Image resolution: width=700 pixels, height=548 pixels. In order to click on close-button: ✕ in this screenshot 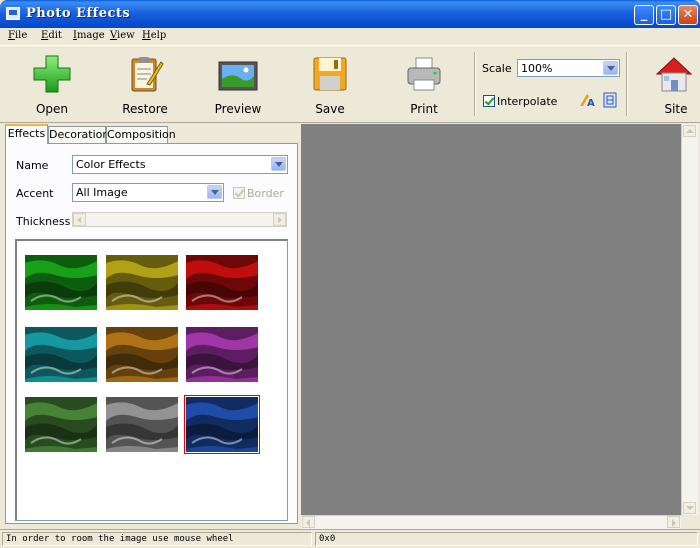, I will do `click(688, 15)`.